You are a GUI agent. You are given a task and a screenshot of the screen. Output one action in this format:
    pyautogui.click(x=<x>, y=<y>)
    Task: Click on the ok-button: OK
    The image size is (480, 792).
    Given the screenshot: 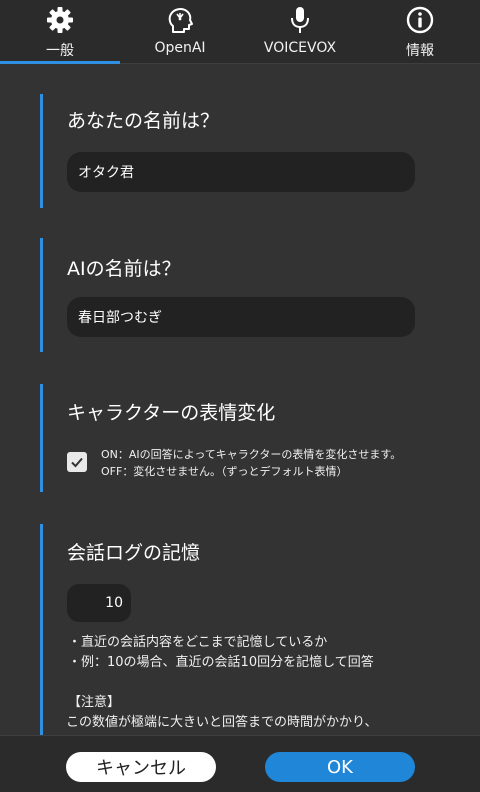 What is the action you would take?
    pyautogui.click(x=340, y=767)
    